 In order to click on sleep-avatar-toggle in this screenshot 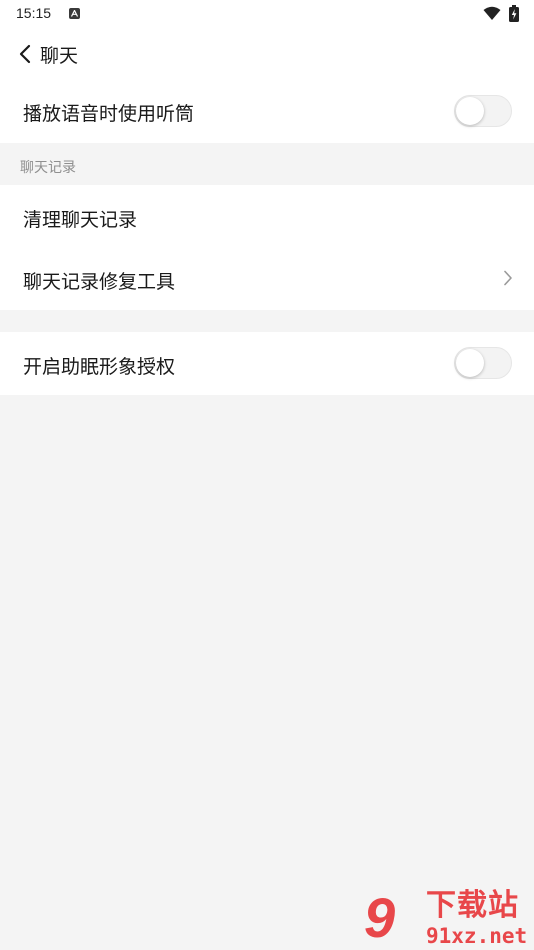, I will do `click(483, 363)`.